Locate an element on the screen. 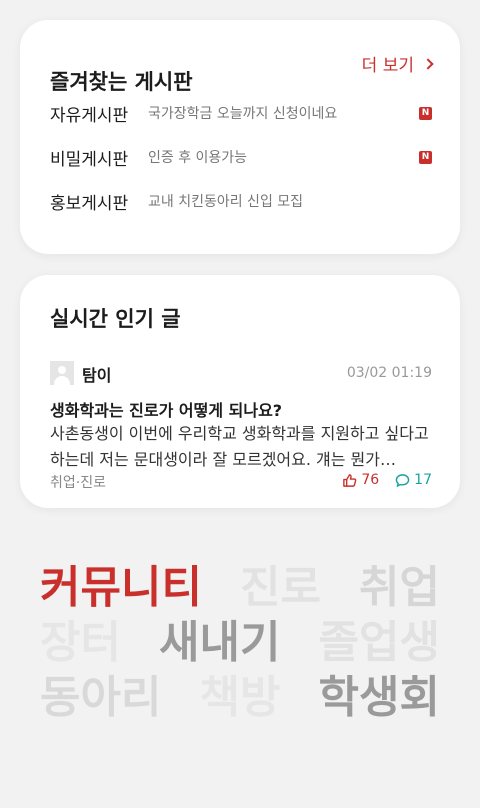 The width and height of the screenshot is (480, 808). favorite-boards-title: 즐겨찾는 게시판 is located at coordinates (121, 82).